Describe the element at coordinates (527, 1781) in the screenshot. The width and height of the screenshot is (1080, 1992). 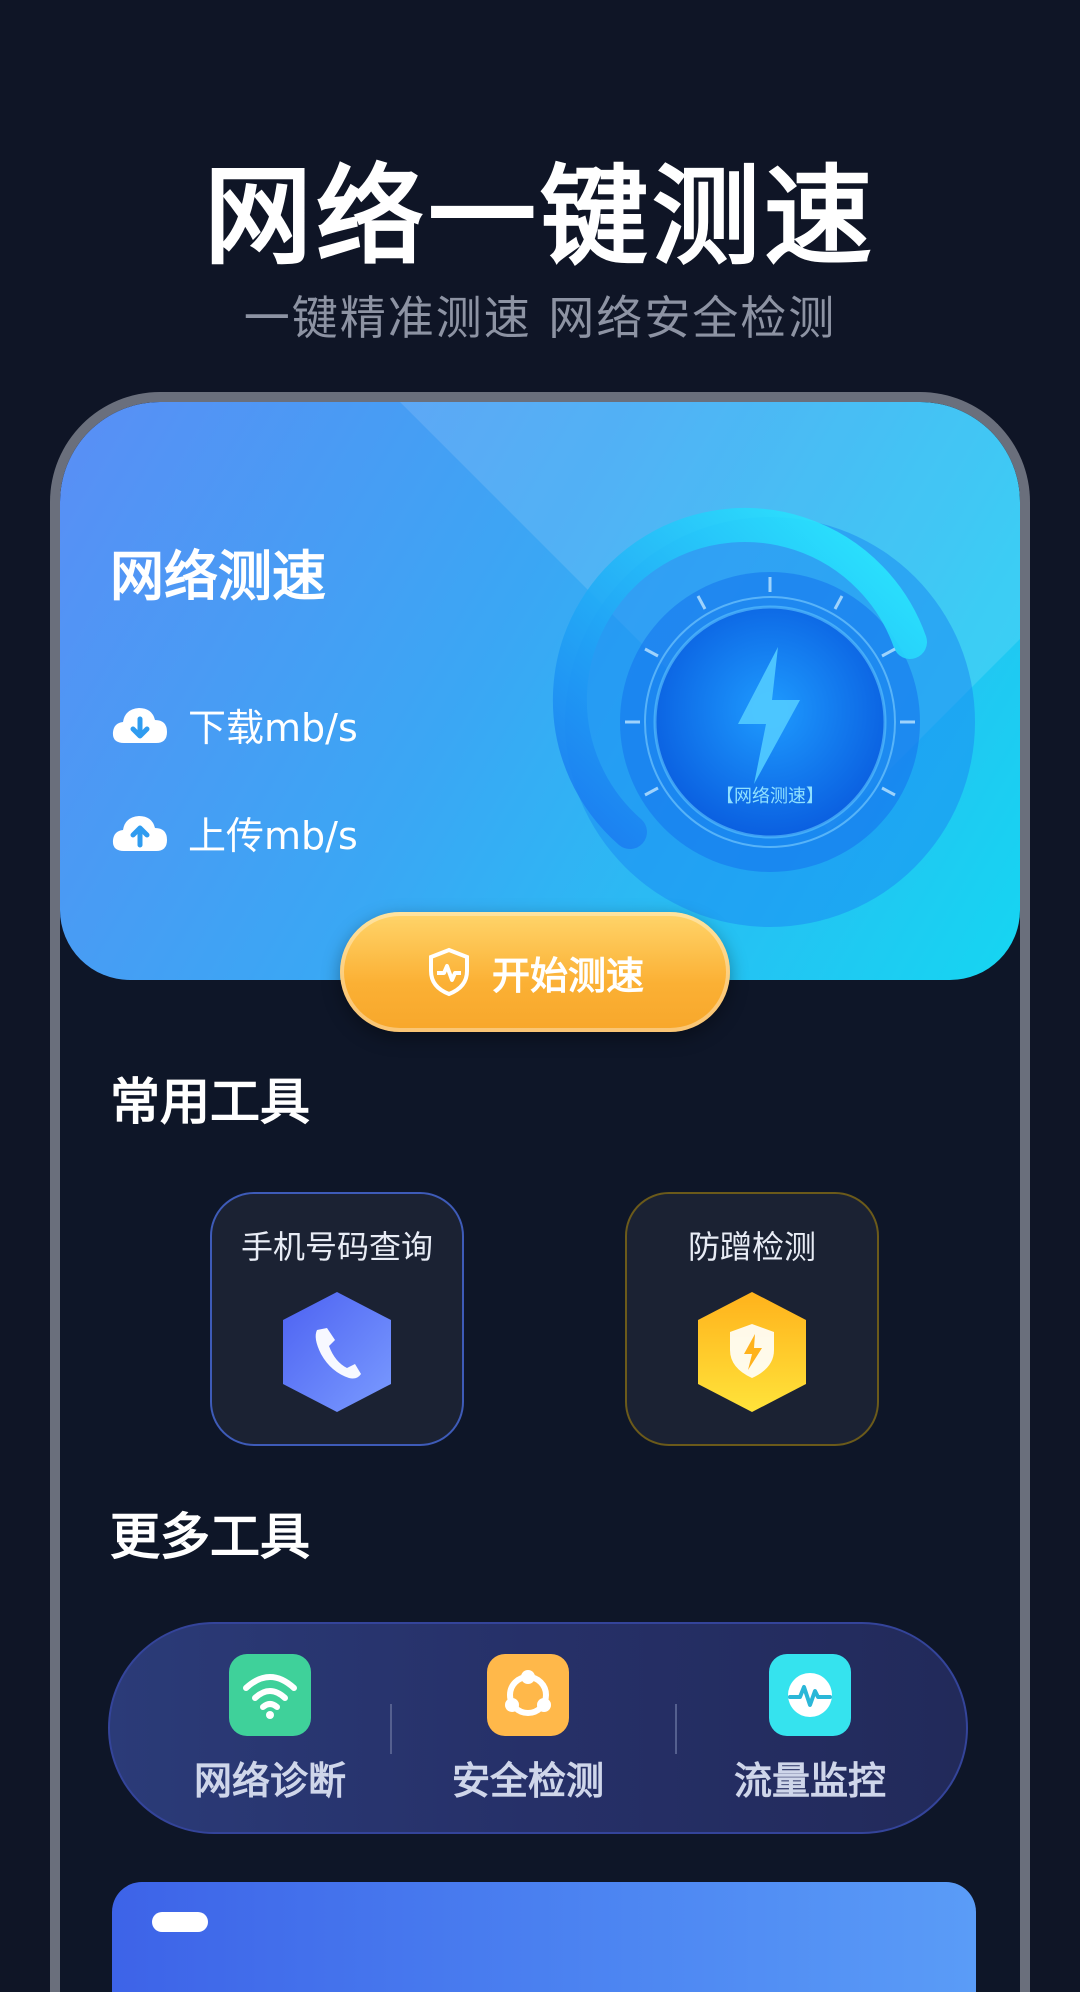
I see `security-check-label: 安全检测` at that location.